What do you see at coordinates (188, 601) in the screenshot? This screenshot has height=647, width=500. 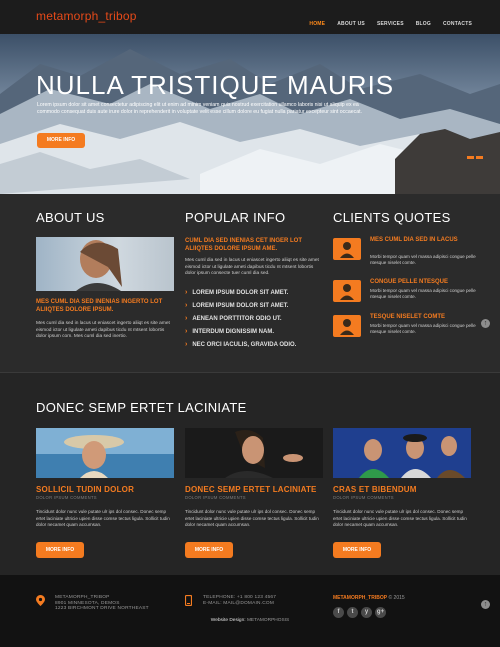 I see `phone-icon` at bounding box center [188, 601].